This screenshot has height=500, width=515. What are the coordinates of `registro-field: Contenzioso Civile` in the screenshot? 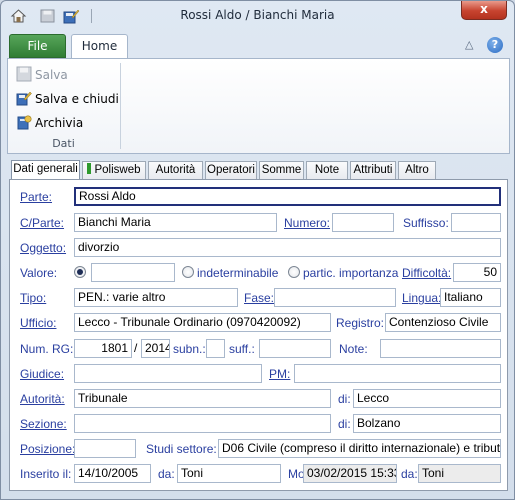 It's located at (443, 322).